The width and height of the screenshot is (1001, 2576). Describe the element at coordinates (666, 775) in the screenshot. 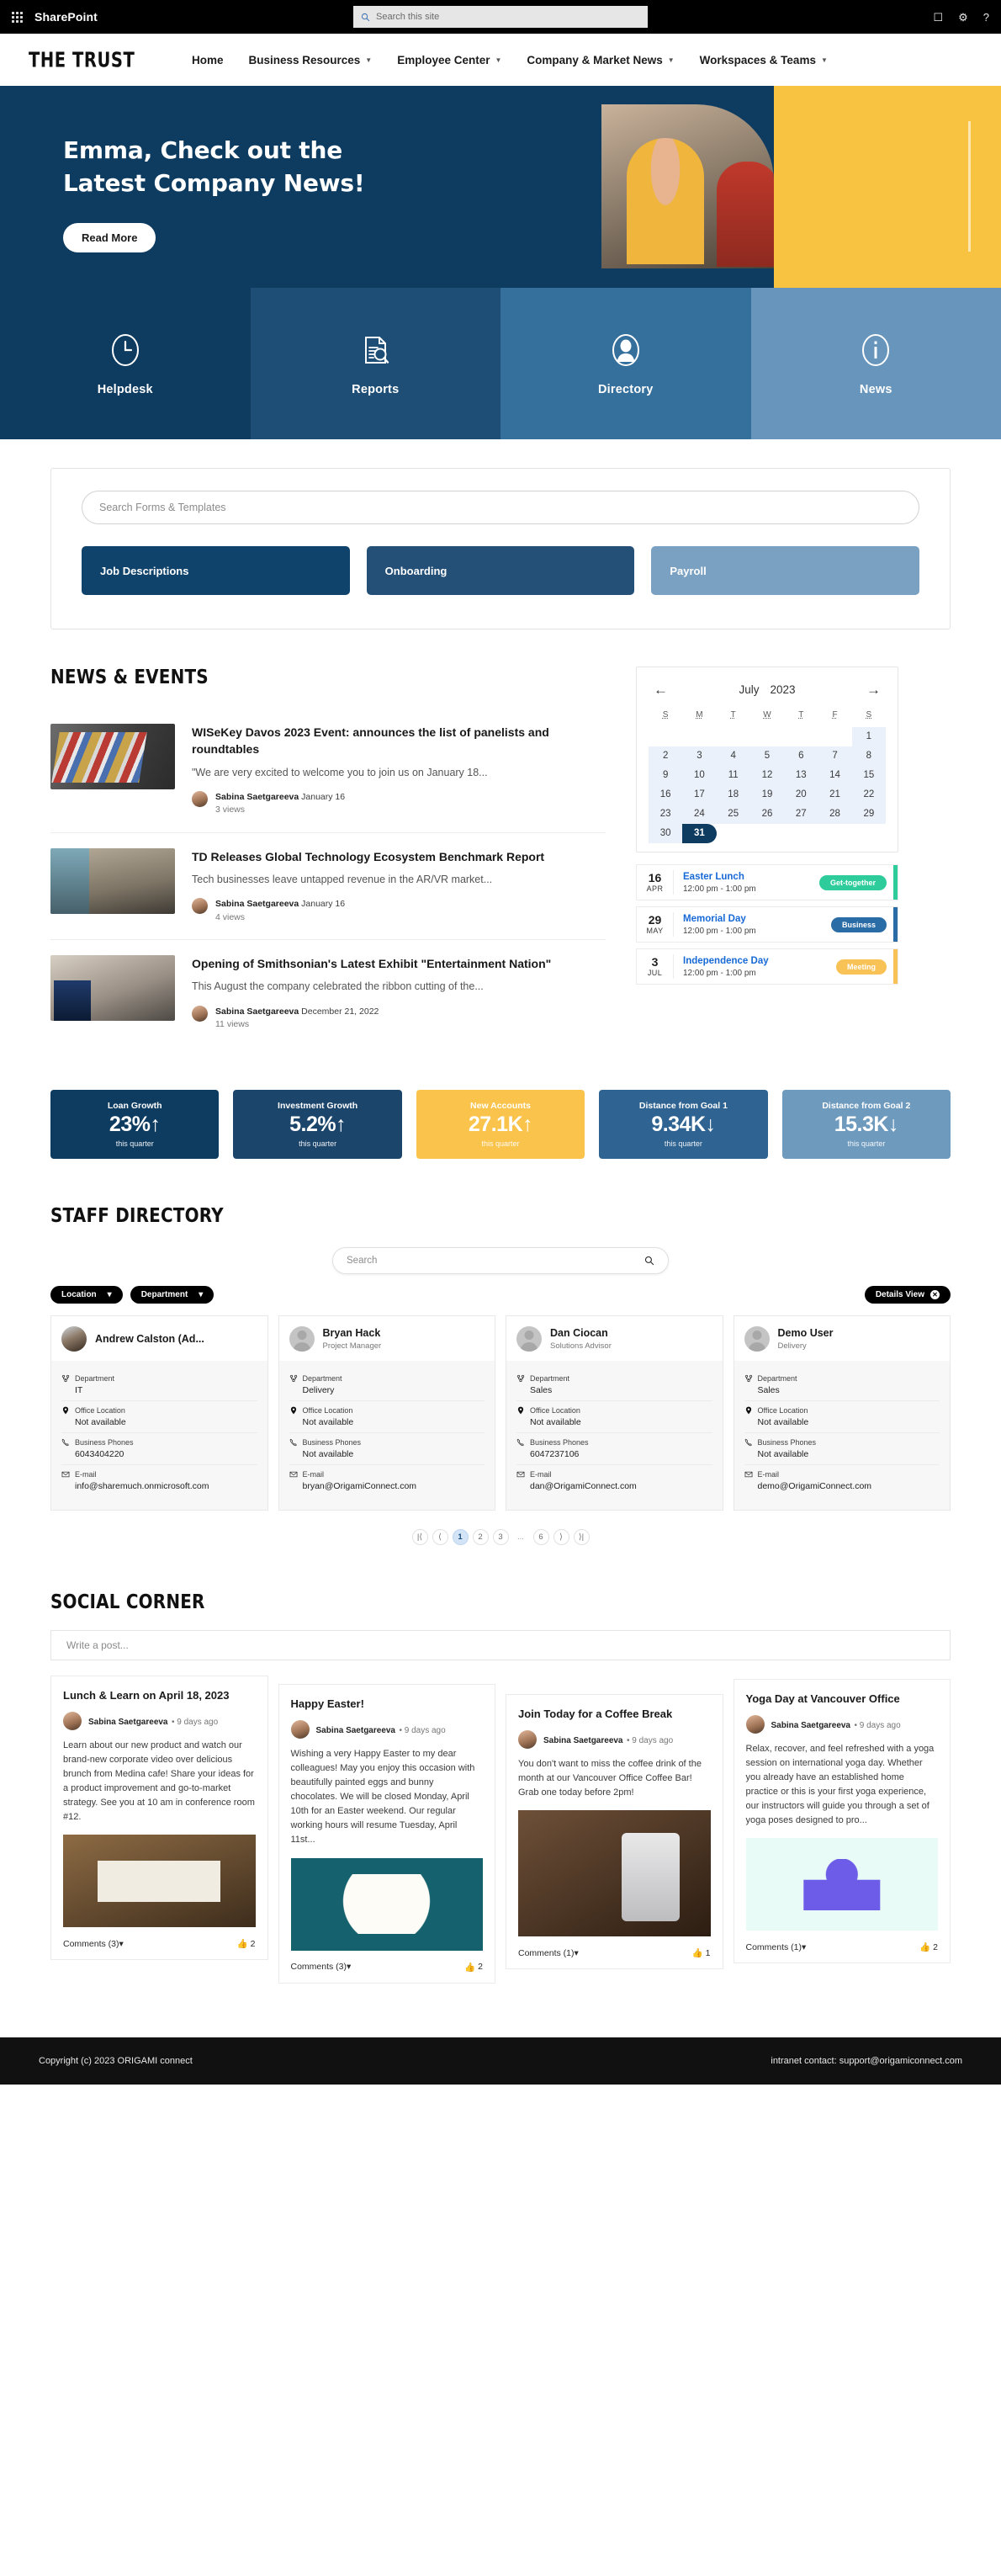

I see `calendar-day-9: 9` at that location.